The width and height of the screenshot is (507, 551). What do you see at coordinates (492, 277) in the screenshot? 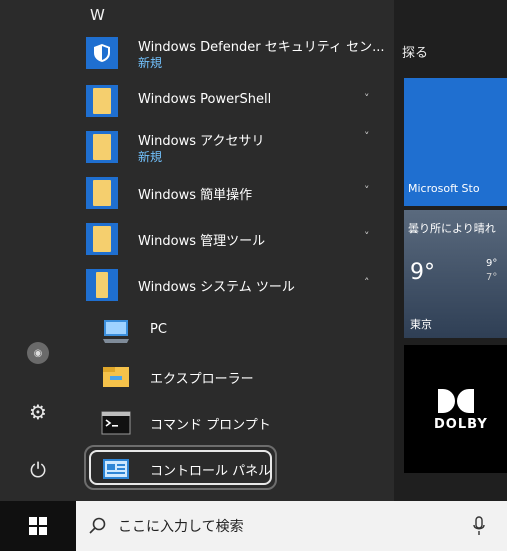
I see `weather-temp-low: 7°` at bounding box center [492, 277].